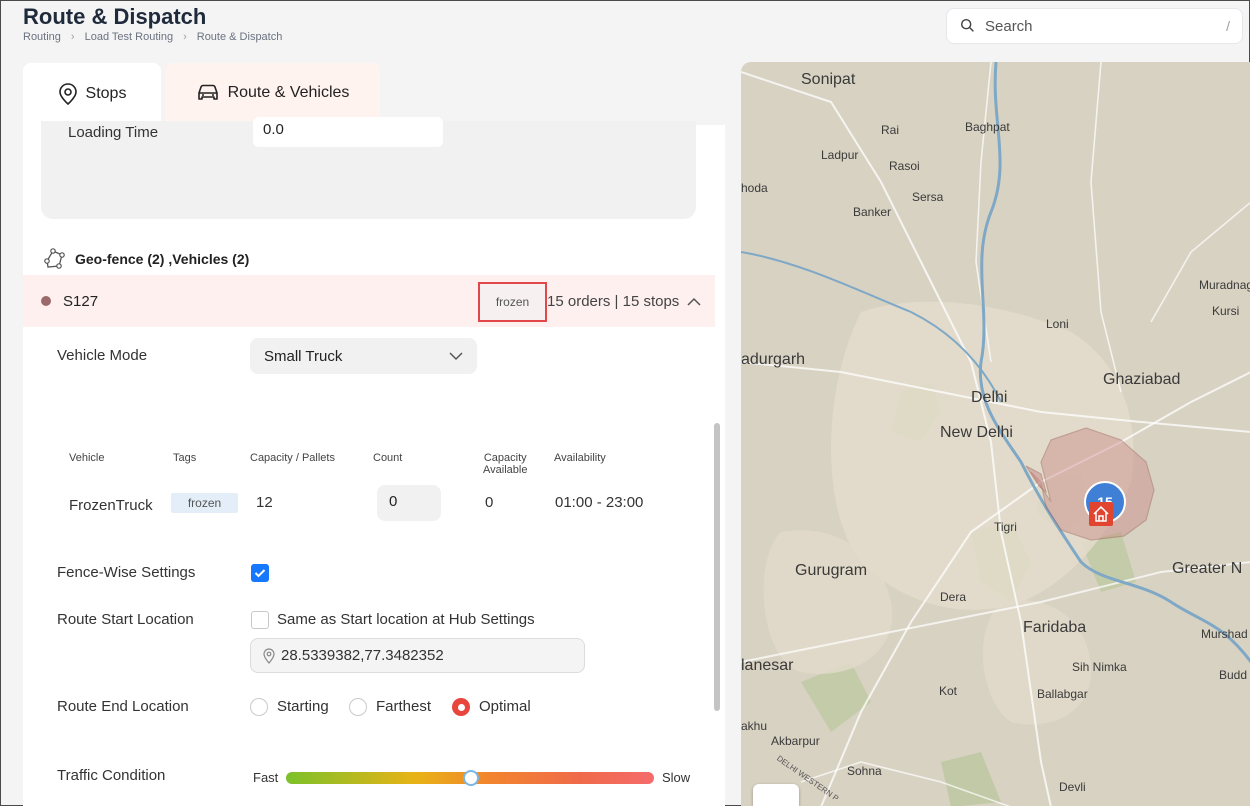 This screenshot has height=806, width=1250. I want to click on map-label-hoda: hoda, so click(754, 188).